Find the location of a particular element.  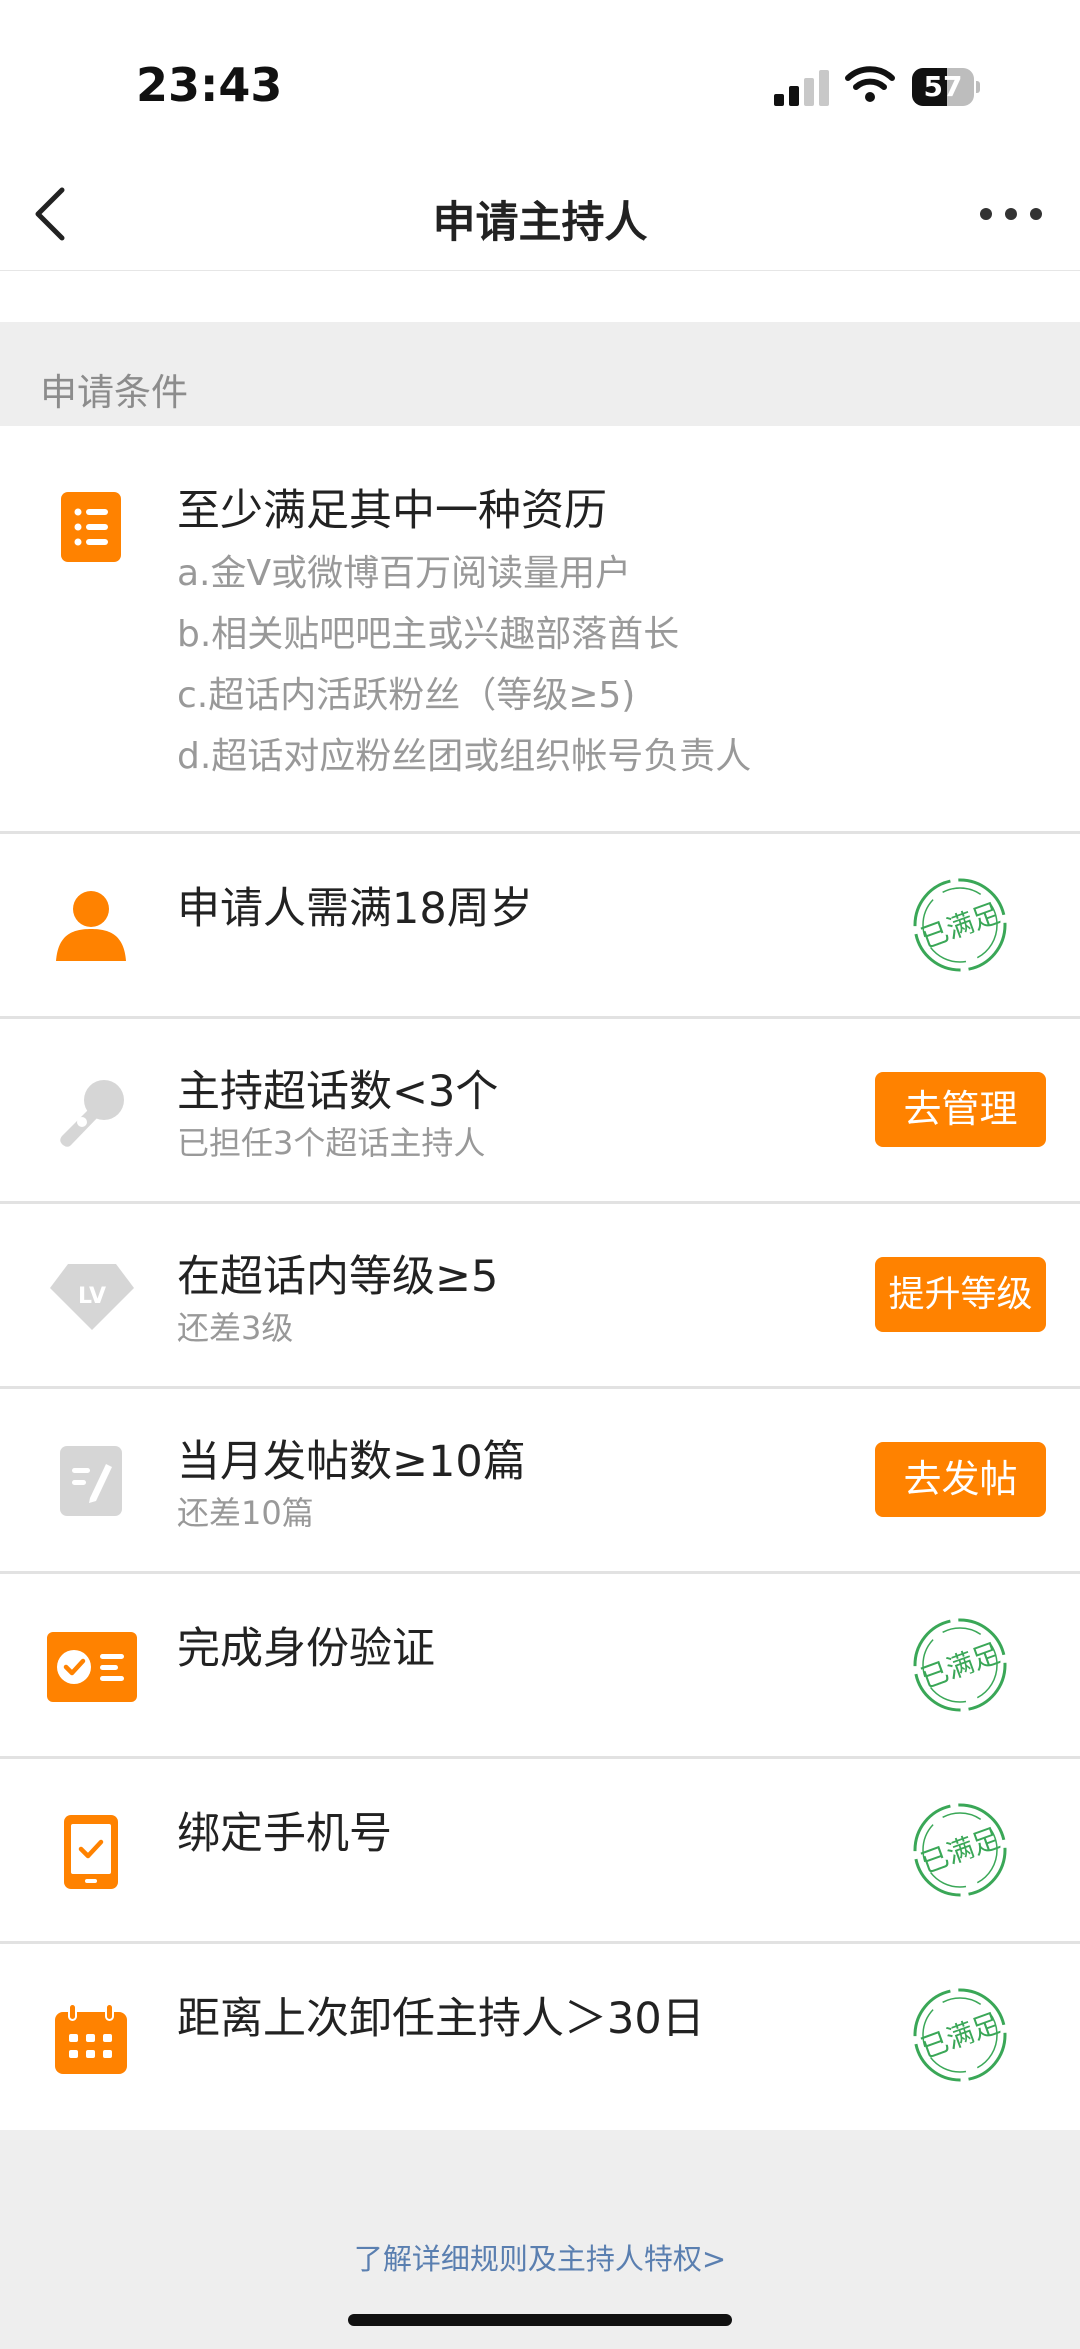

phone-check-icon is located at coordinates (91, 1852).